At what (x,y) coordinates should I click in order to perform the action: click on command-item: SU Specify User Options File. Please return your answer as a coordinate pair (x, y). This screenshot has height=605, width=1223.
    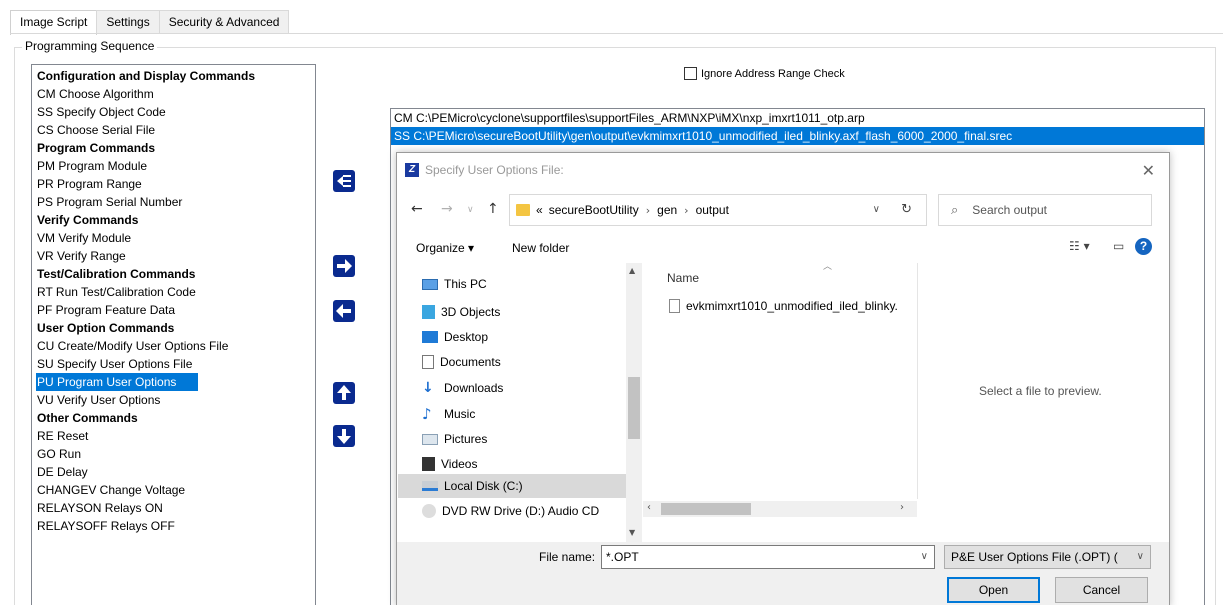
    Looking at the image, I should click on (175, 364).